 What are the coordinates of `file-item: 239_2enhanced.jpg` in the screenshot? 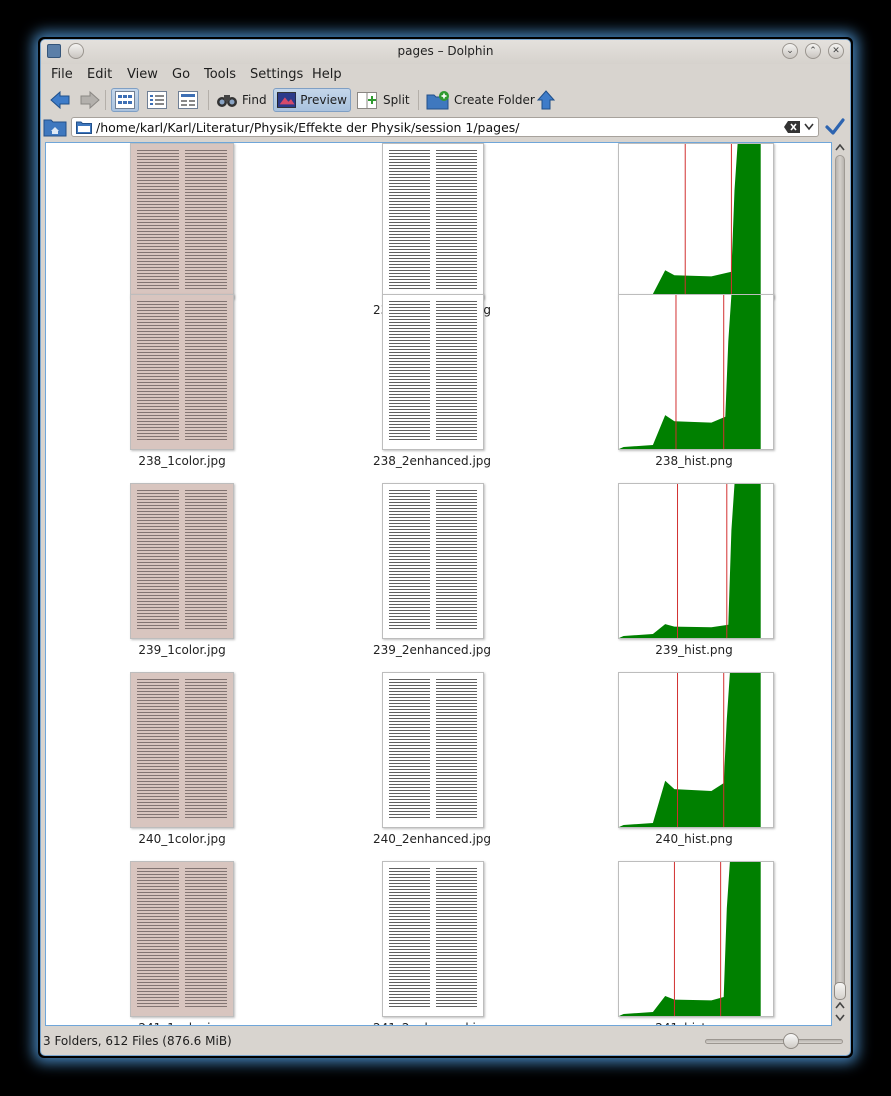 It's located at (432, 558).